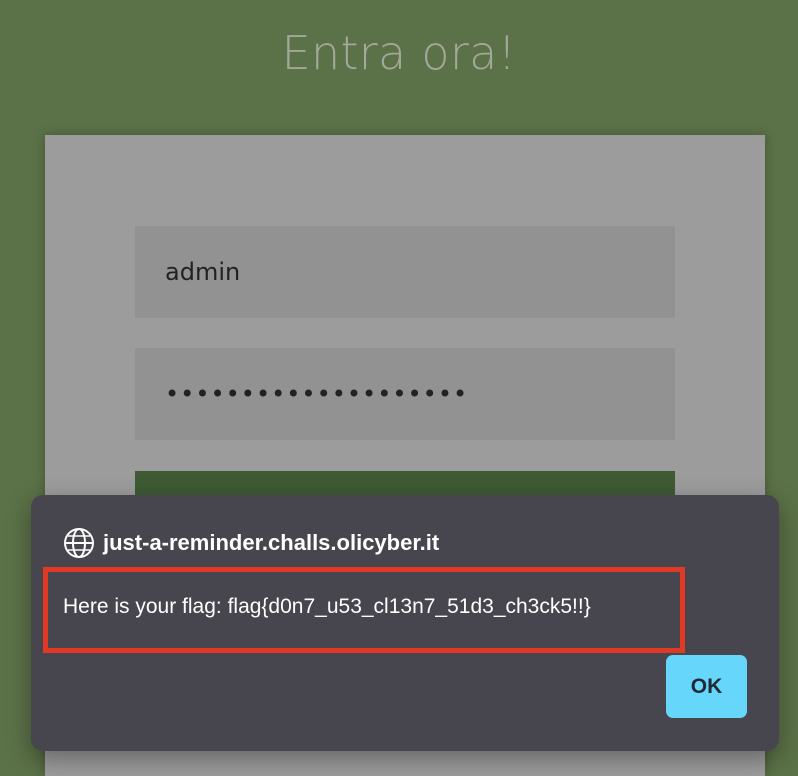 Image resolution: width=798 pixels, height=776 pixels. I want to click on ok-button: OK, so click(706, 686).